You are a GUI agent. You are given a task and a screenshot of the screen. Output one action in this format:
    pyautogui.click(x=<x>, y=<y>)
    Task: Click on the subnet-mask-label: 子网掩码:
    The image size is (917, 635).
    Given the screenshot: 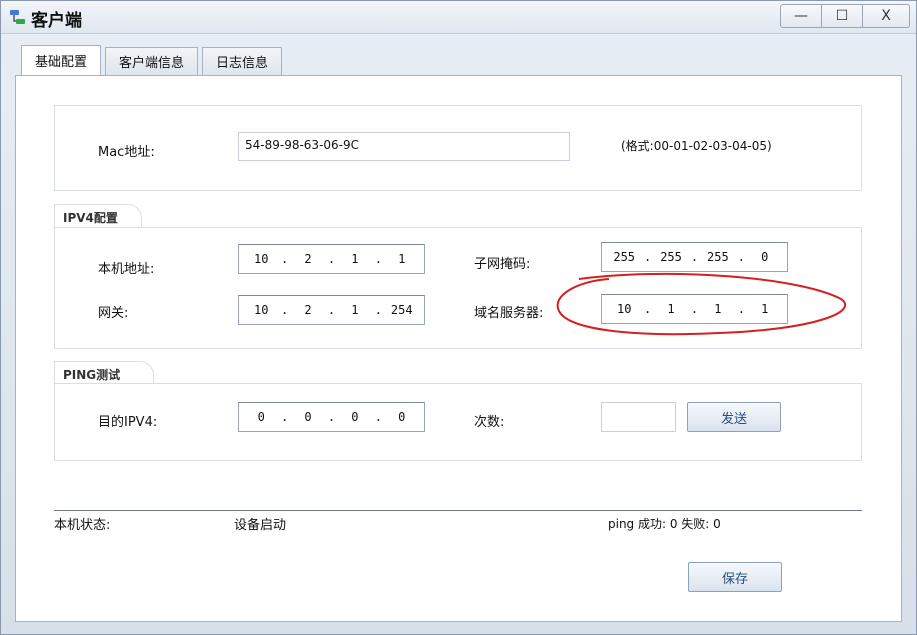 What is the action you would take?
    pyautogui.click(x=502, y=264)
    